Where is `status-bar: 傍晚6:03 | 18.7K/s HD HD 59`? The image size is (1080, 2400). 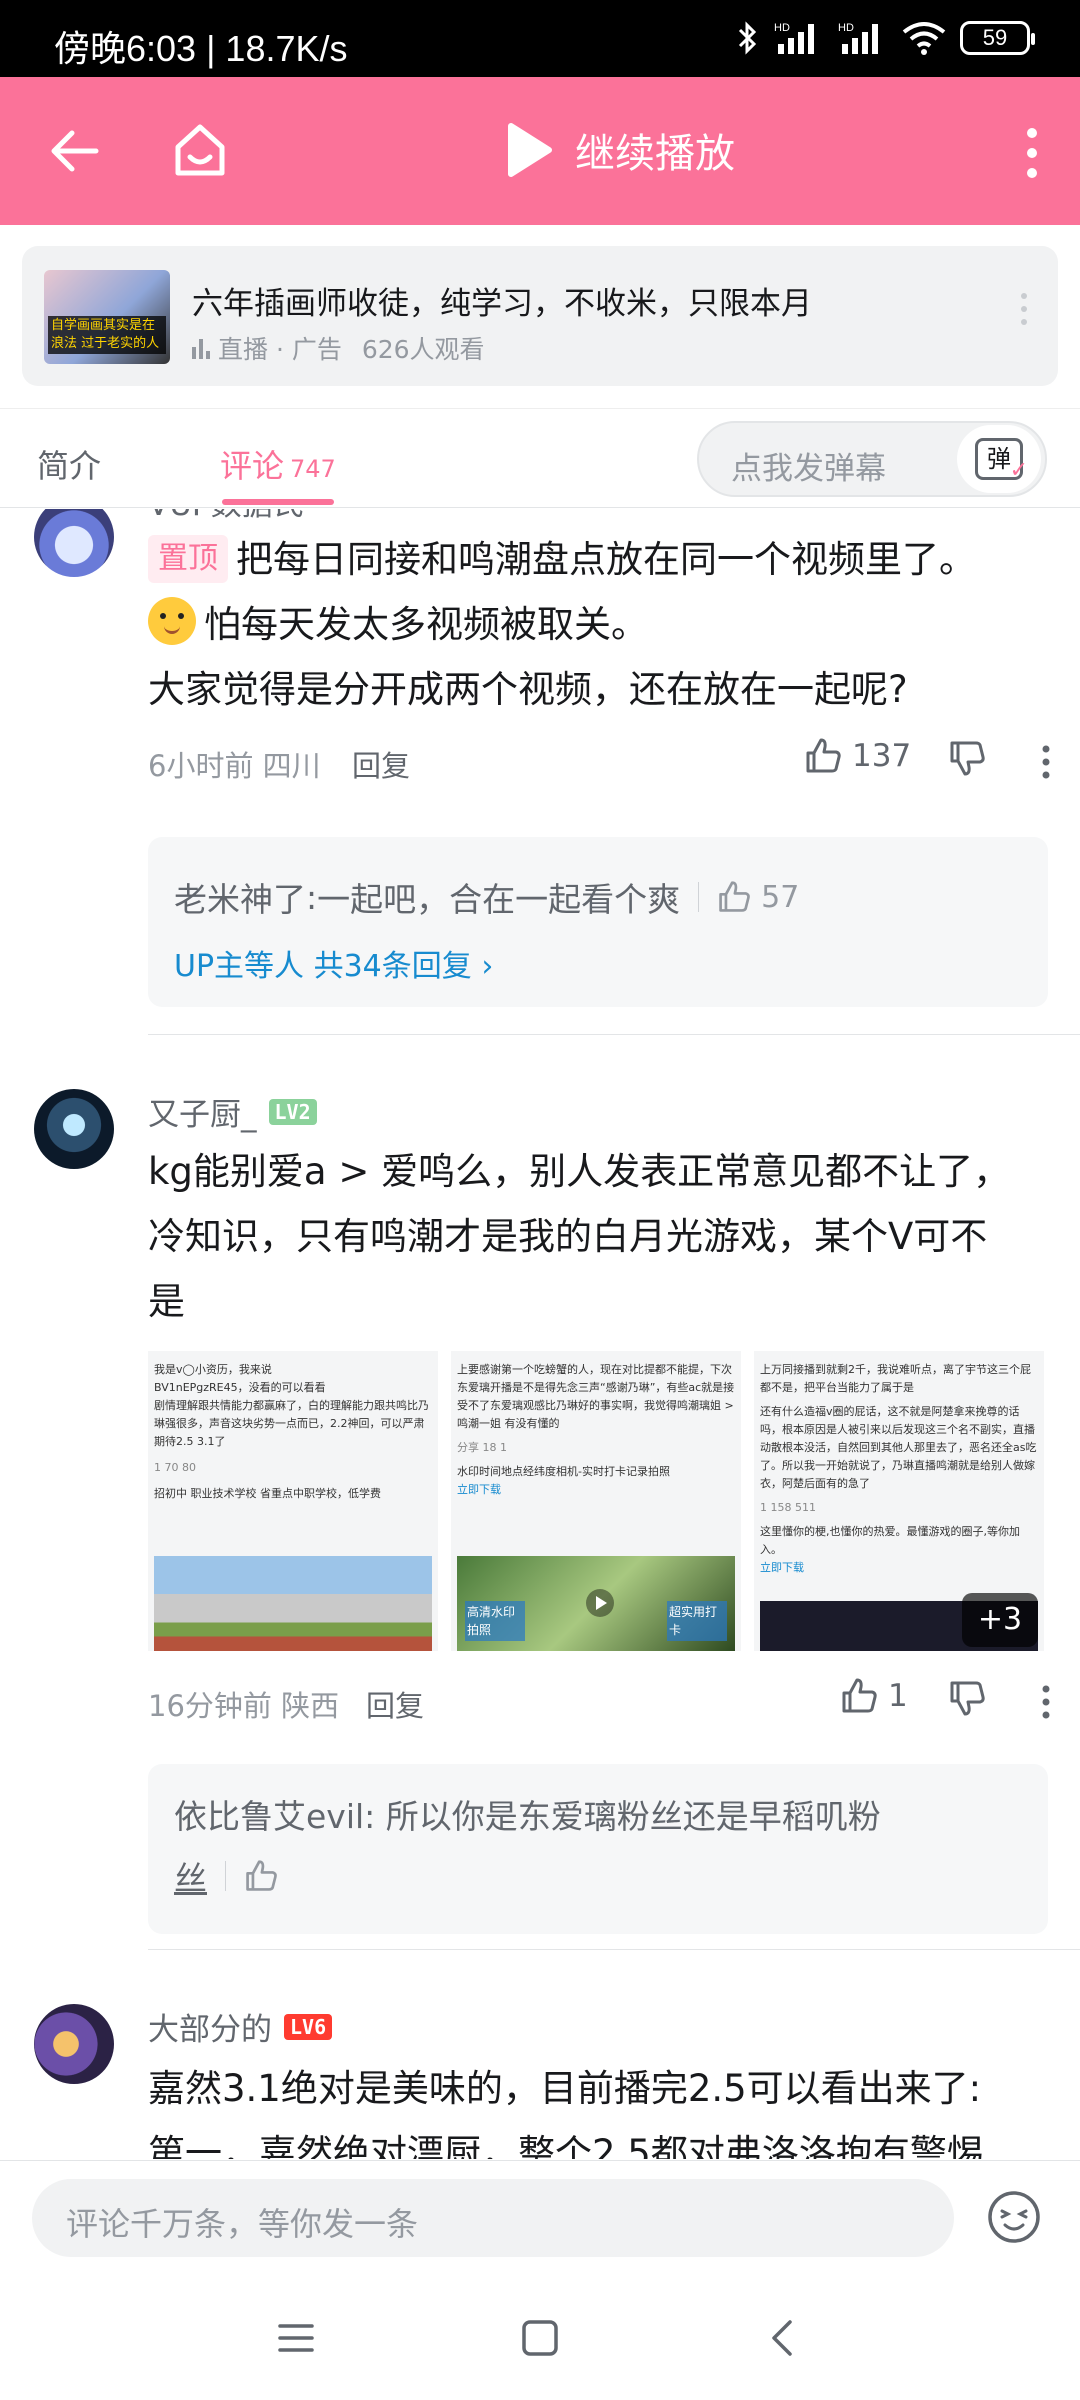 status-bar: 傍晚6:03 | 18.7K/s HD HD 59 is located at coordinates (540, 38).